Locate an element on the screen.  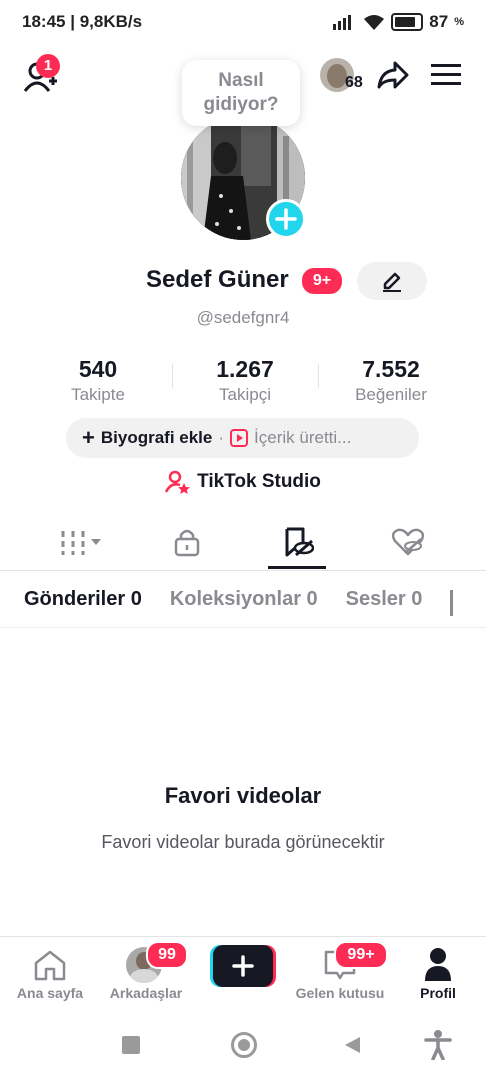
status-bar: 18:45 | 9,8KB/s 87% is located at coordinates (243, 22).